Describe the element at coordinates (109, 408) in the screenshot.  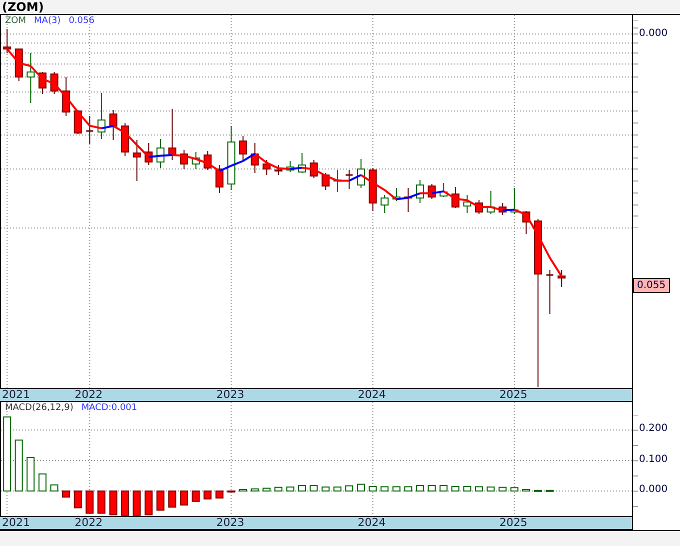
I see `indicator-value: MACD:0.001` at that location.